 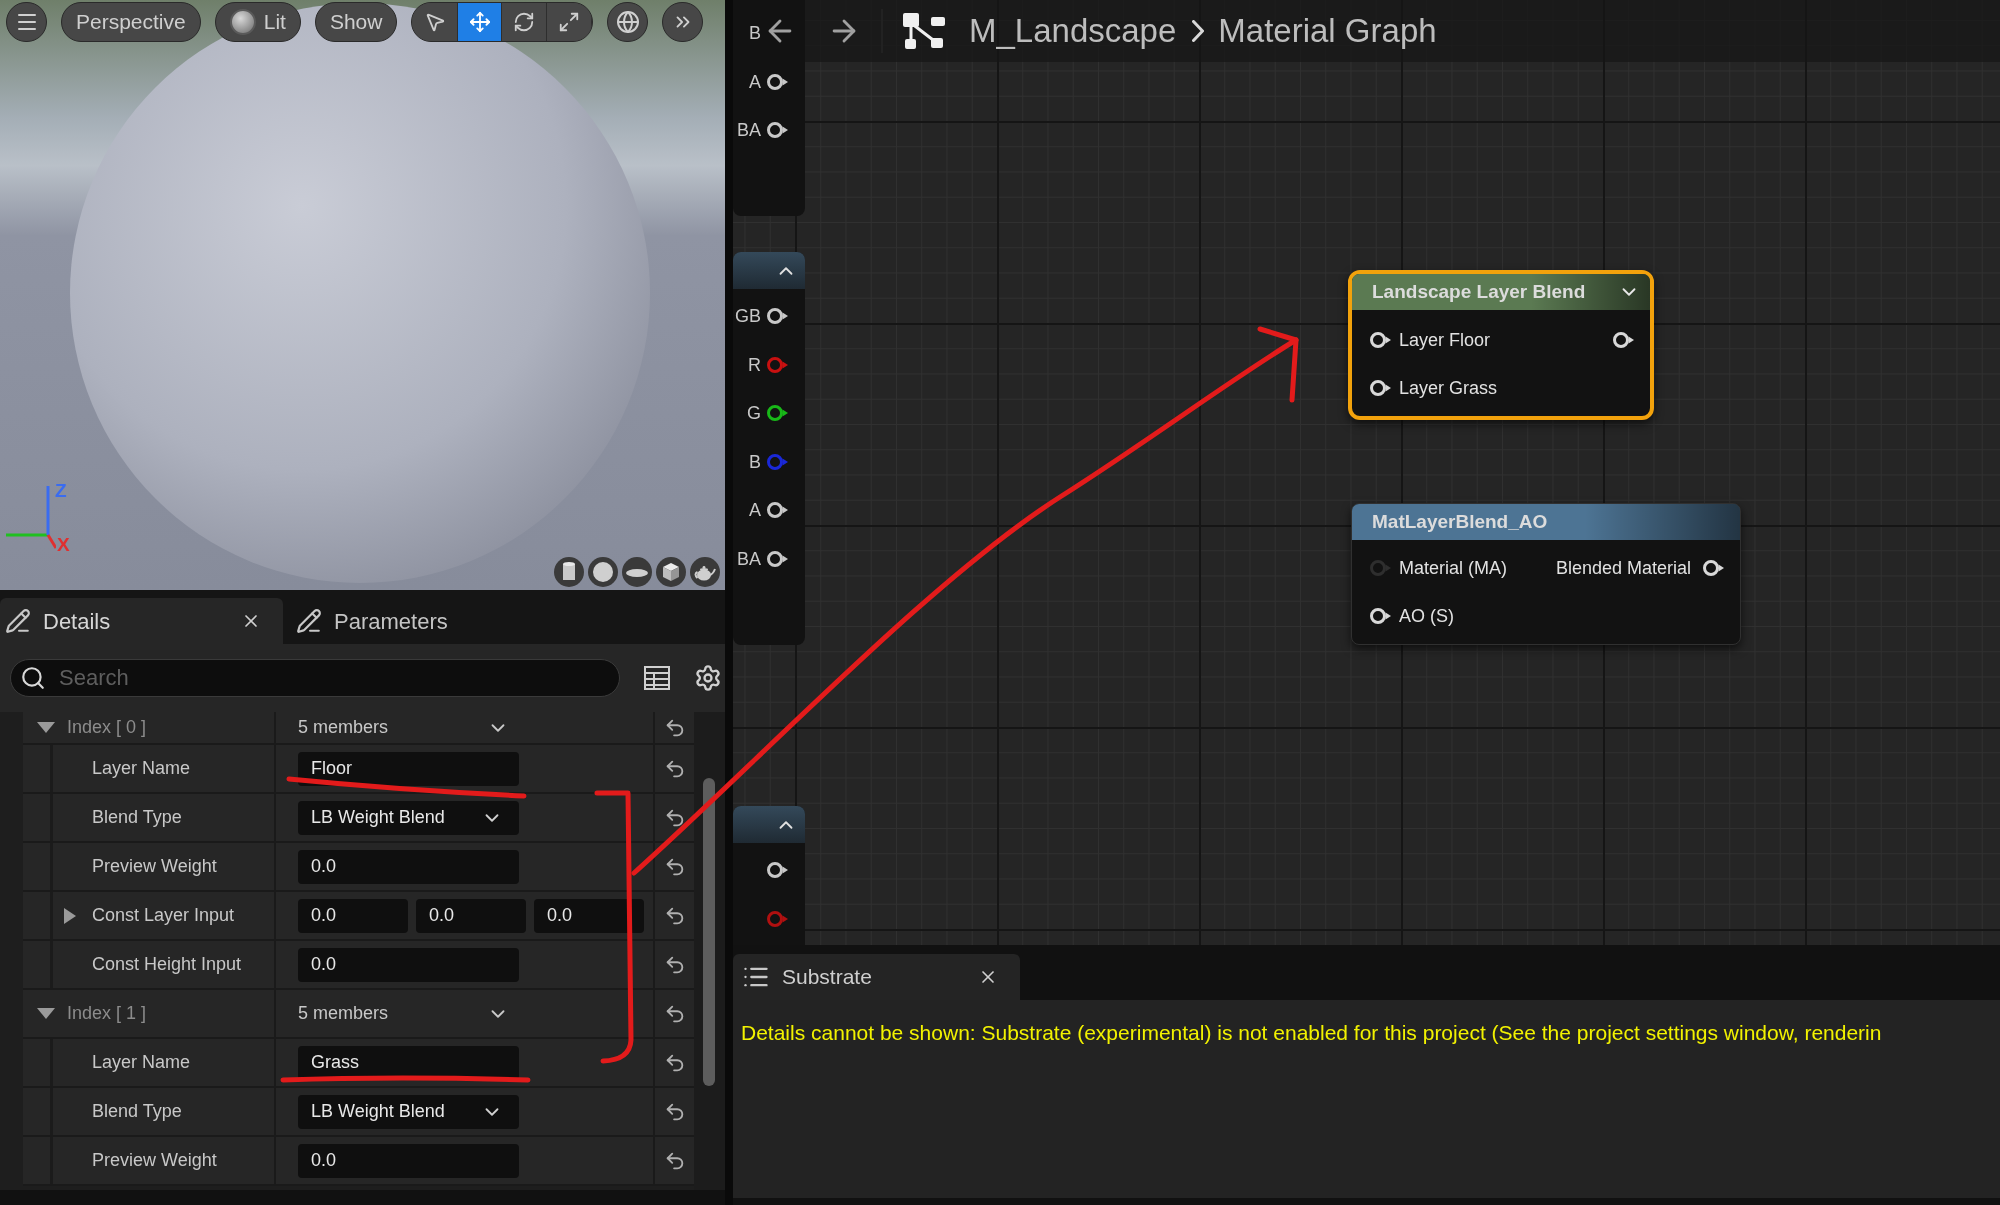 What do you see at coordinates (627, 22) in the screenshot?
I see `globe-icon` at bounding box center [627, 22].